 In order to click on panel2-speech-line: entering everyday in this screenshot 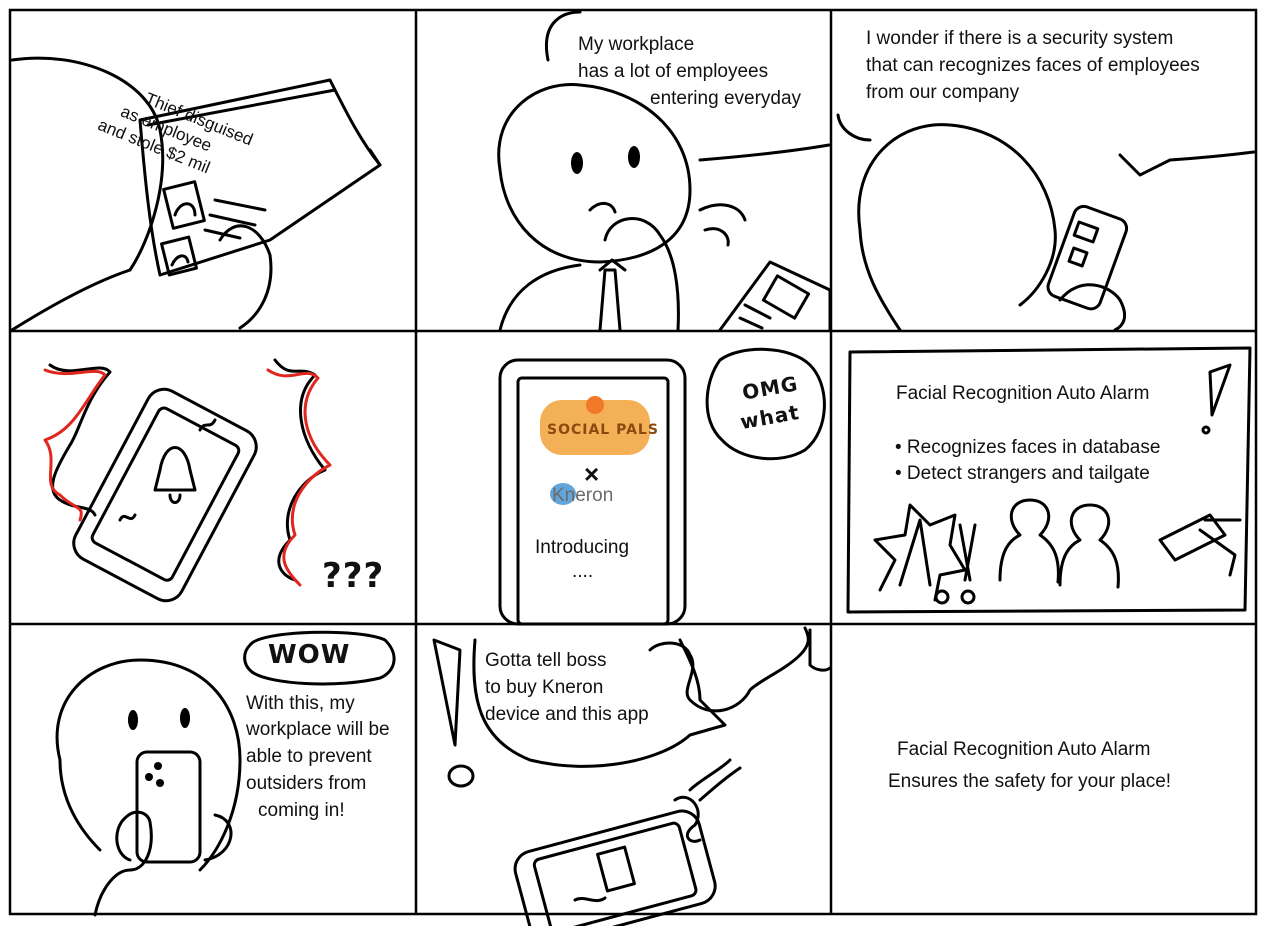, I will do `click(726, 98)`.